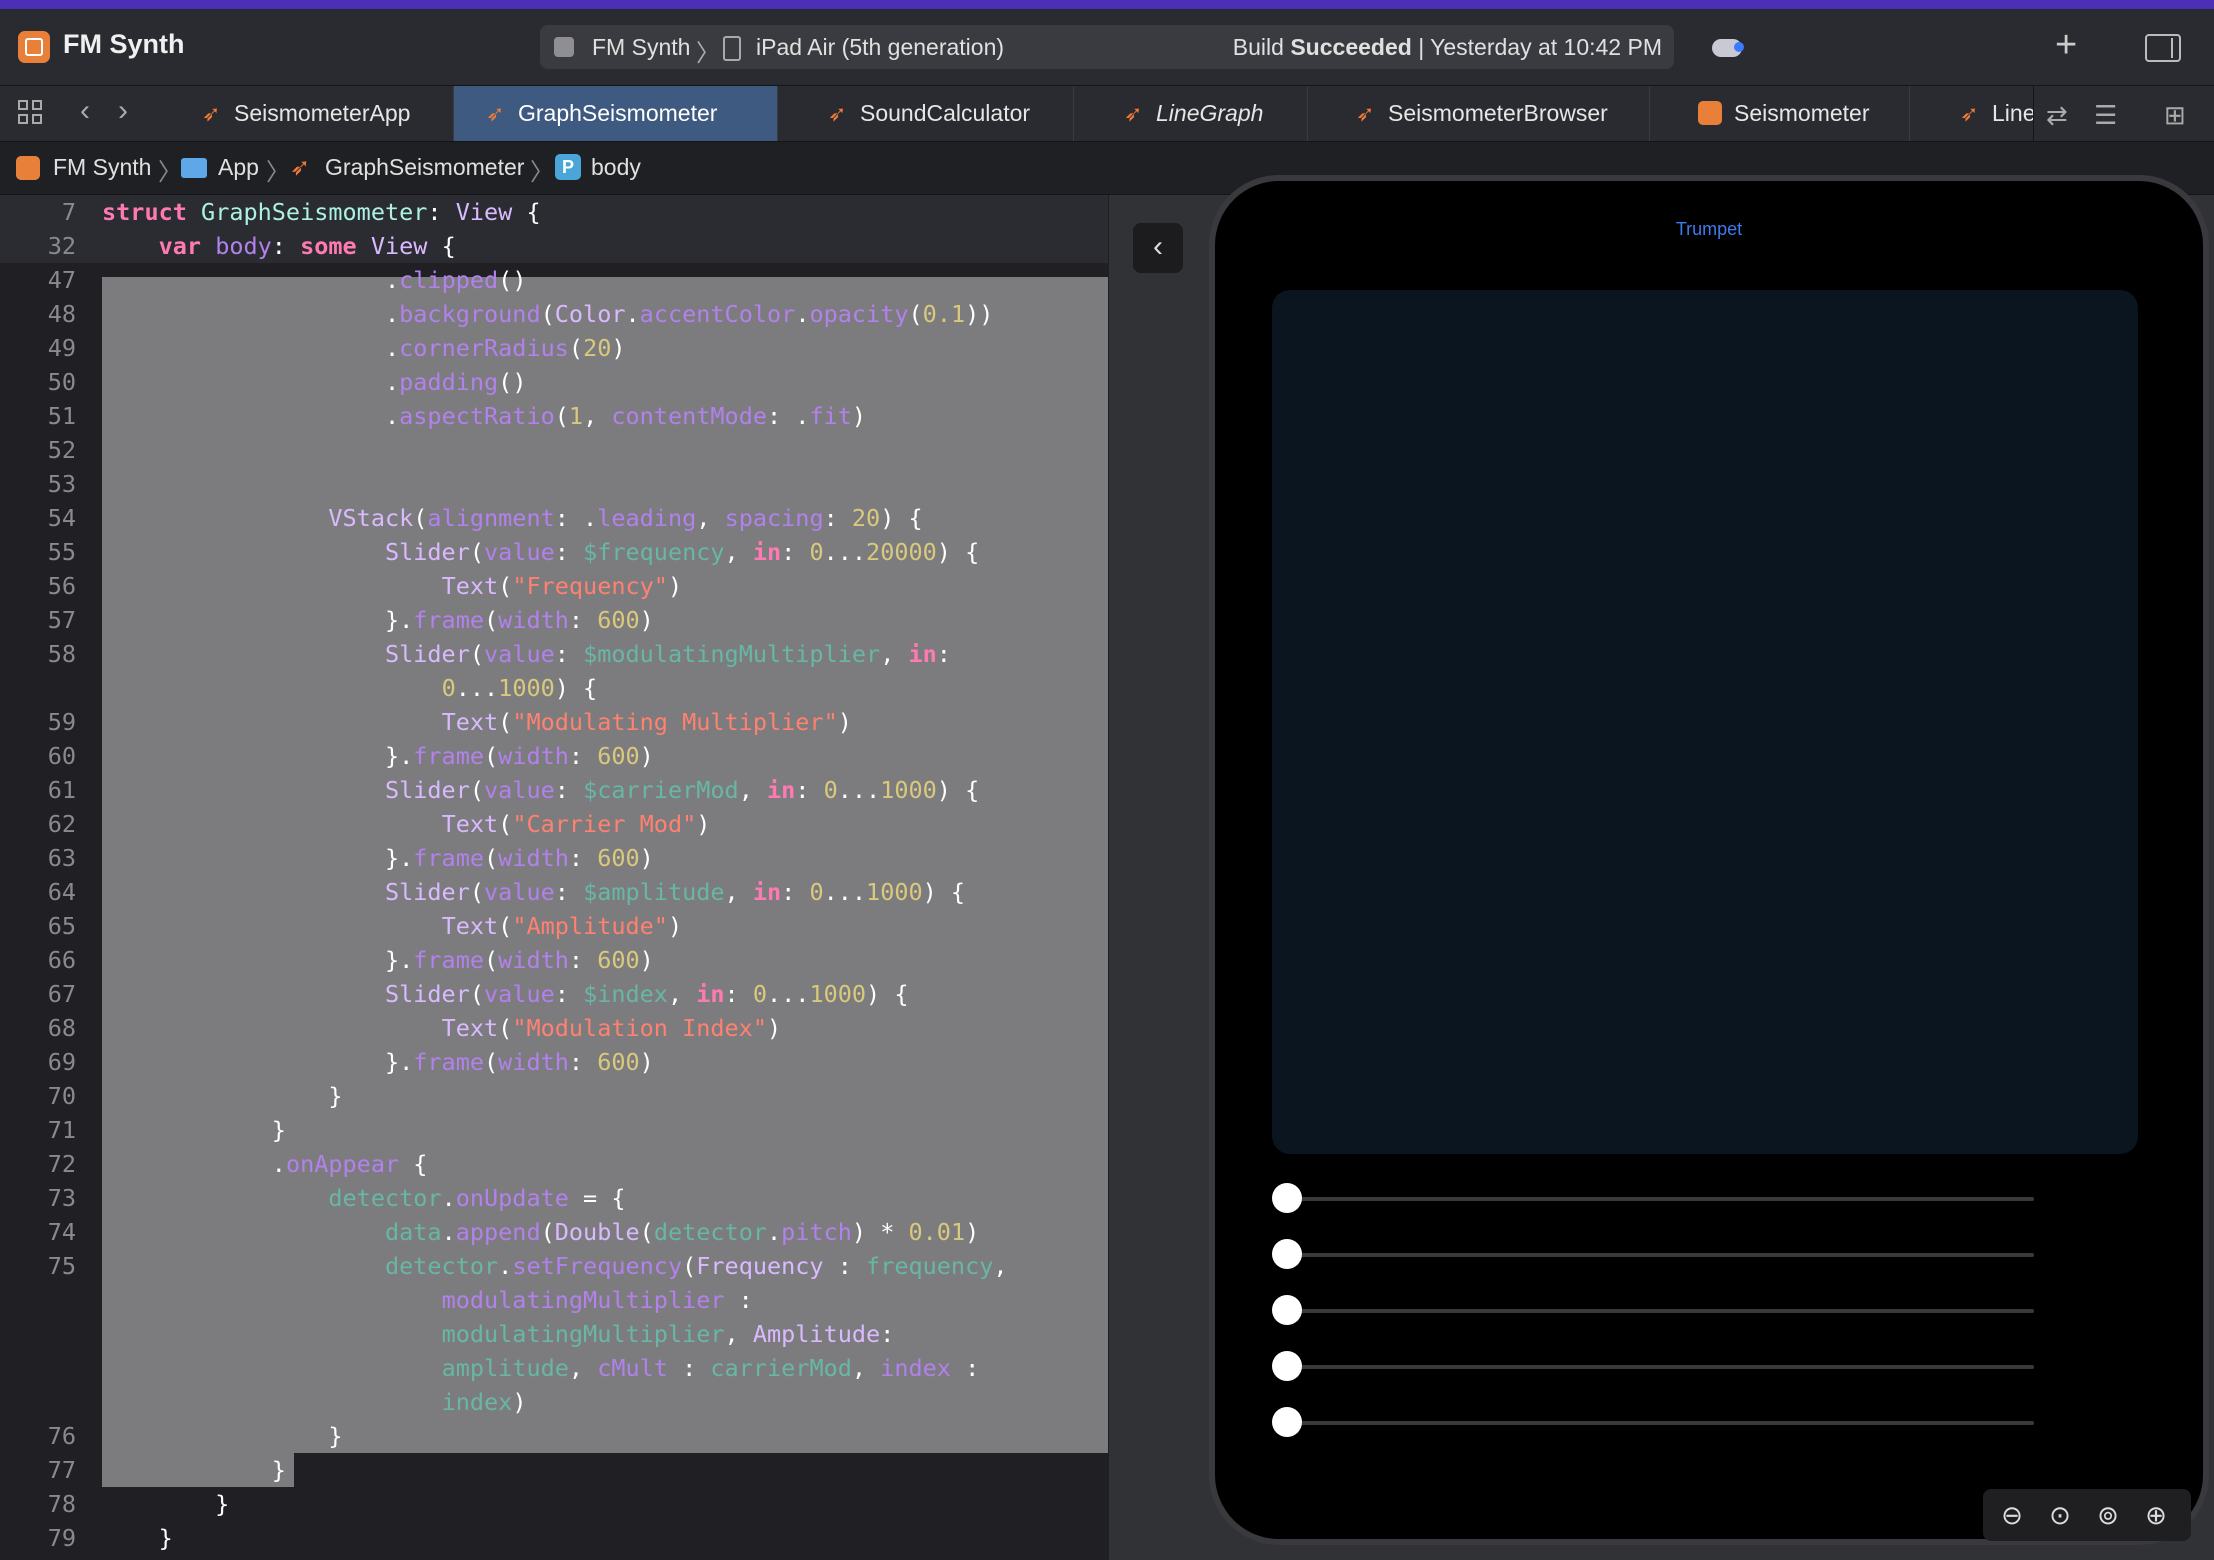 This screenshot has width=2214, height=1560. What do you see at coordinates (554, 1436) in the screenshot?
I see `code-line: 76 }` at bounding box center [554, 1436].